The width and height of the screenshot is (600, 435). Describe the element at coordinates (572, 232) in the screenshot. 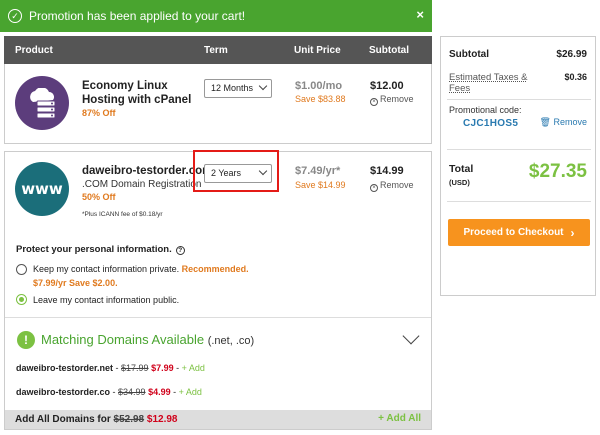

I see `chevron-right-icon: ›` at that location.